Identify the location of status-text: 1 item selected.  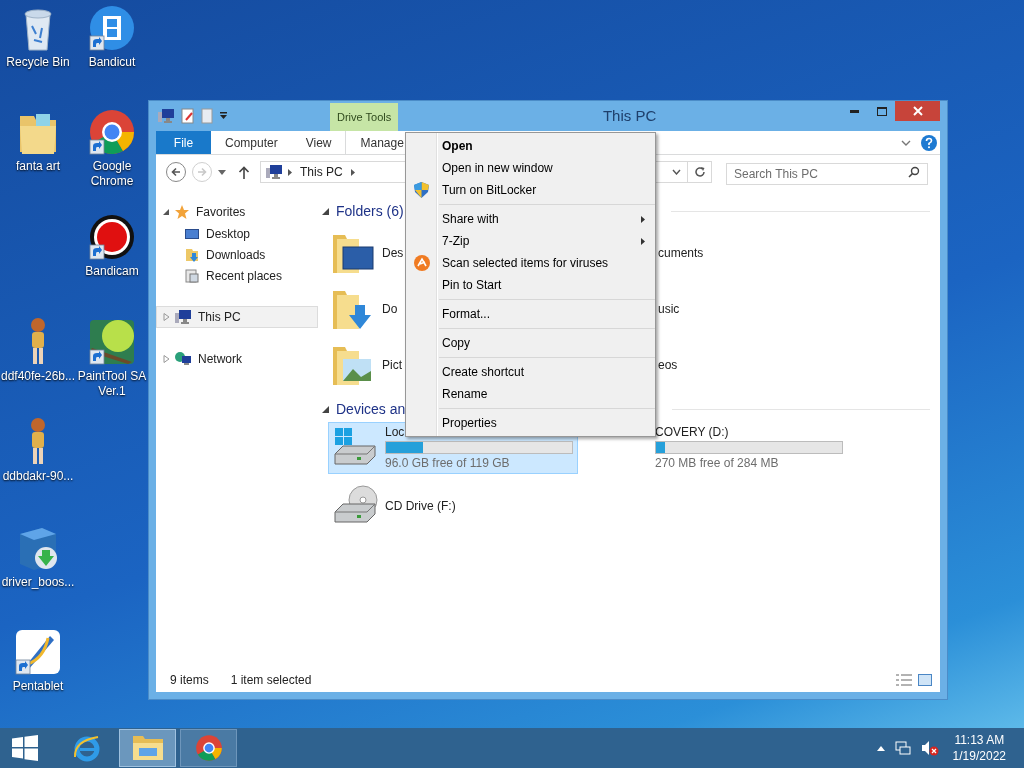
(271, 680).